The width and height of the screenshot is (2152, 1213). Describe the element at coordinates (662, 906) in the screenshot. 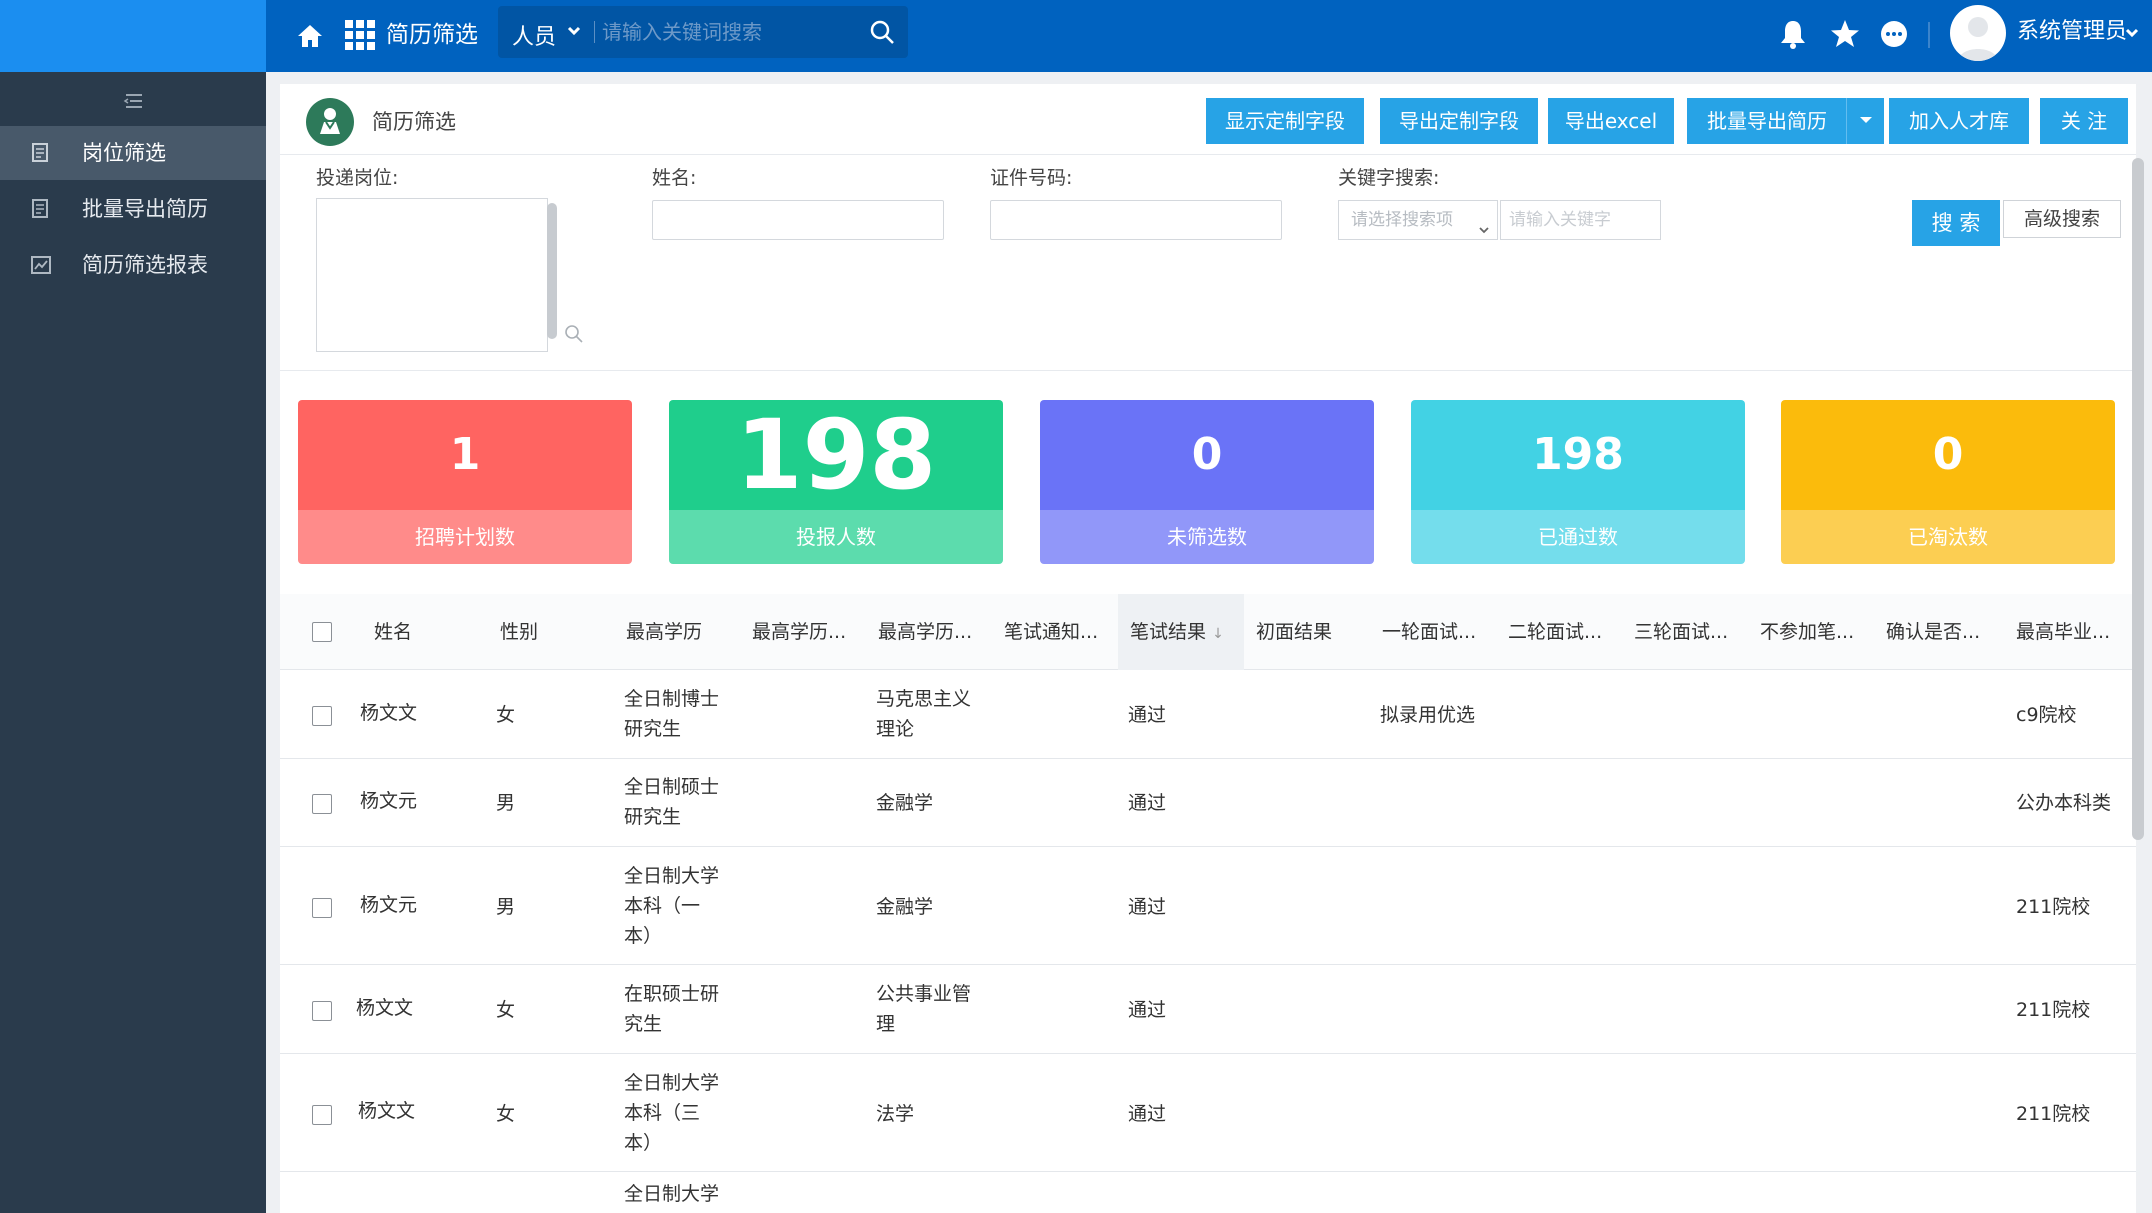

I see `cell-education: 本科（一` at that location.